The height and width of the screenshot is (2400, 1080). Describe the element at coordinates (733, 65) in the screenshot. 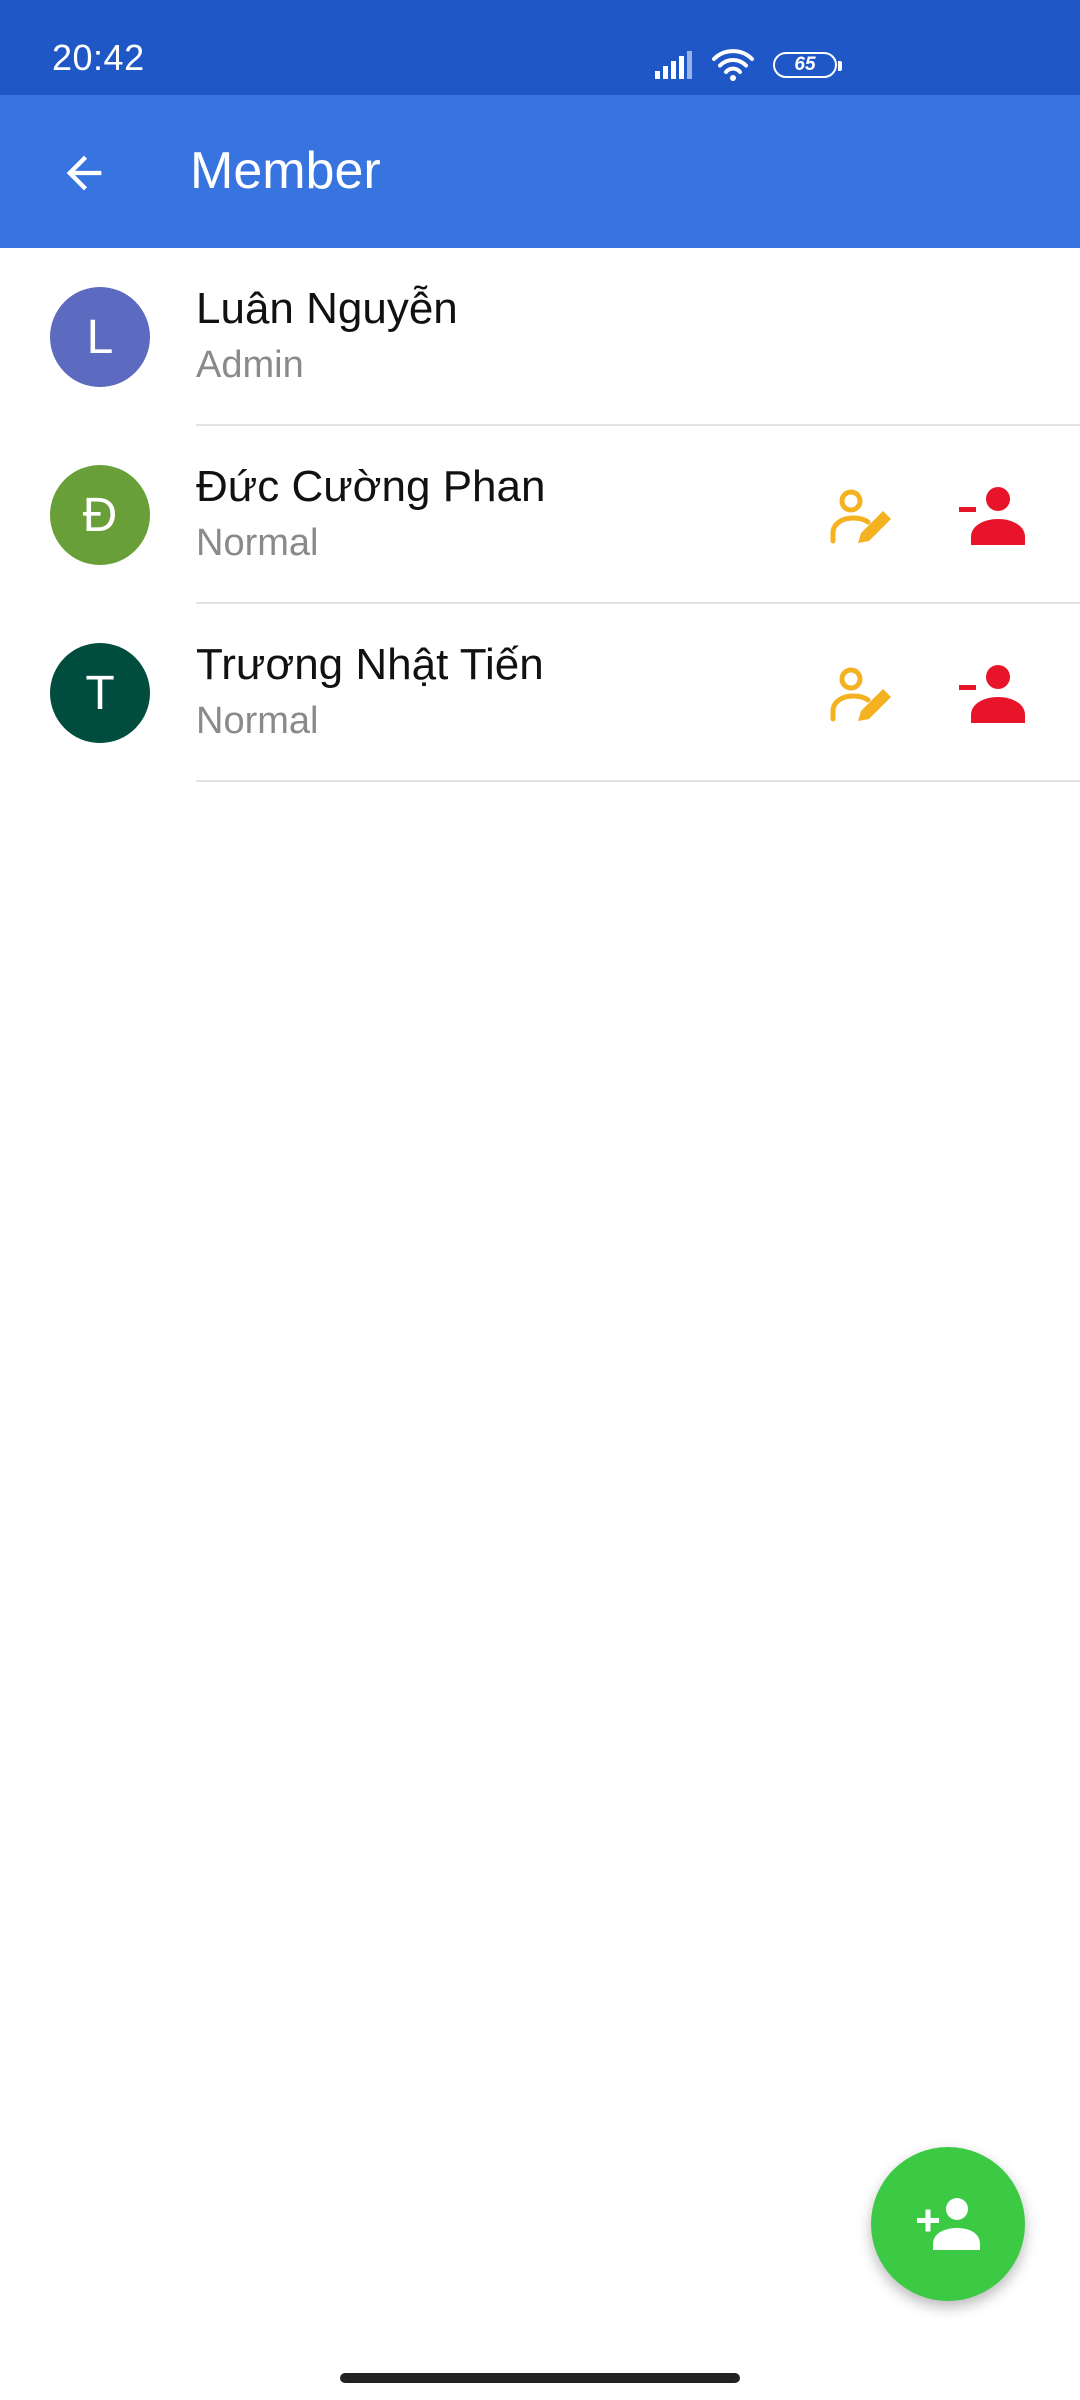

I see `wifi-icon` at that location.